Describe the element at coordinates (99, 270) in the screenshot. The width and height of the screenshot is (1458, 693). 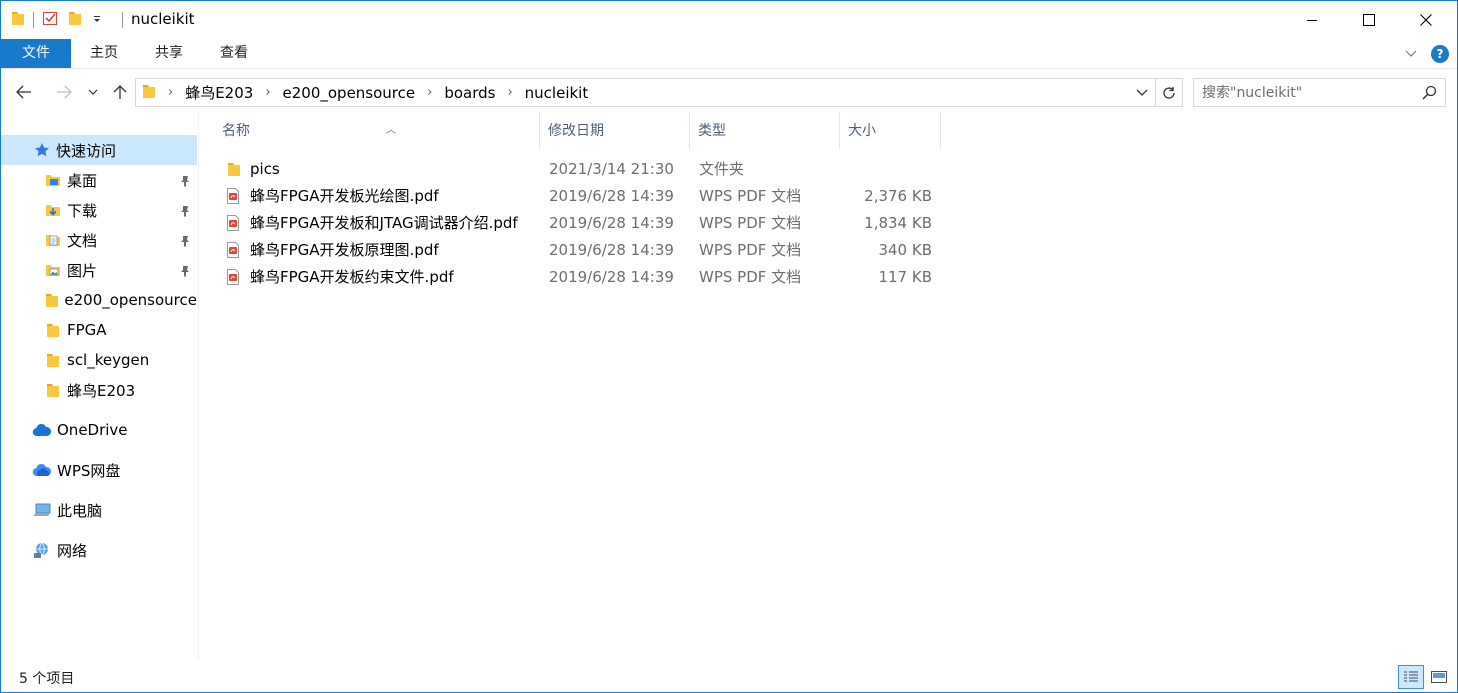
I see `sidebar-item-pictures: 图片` at that location.